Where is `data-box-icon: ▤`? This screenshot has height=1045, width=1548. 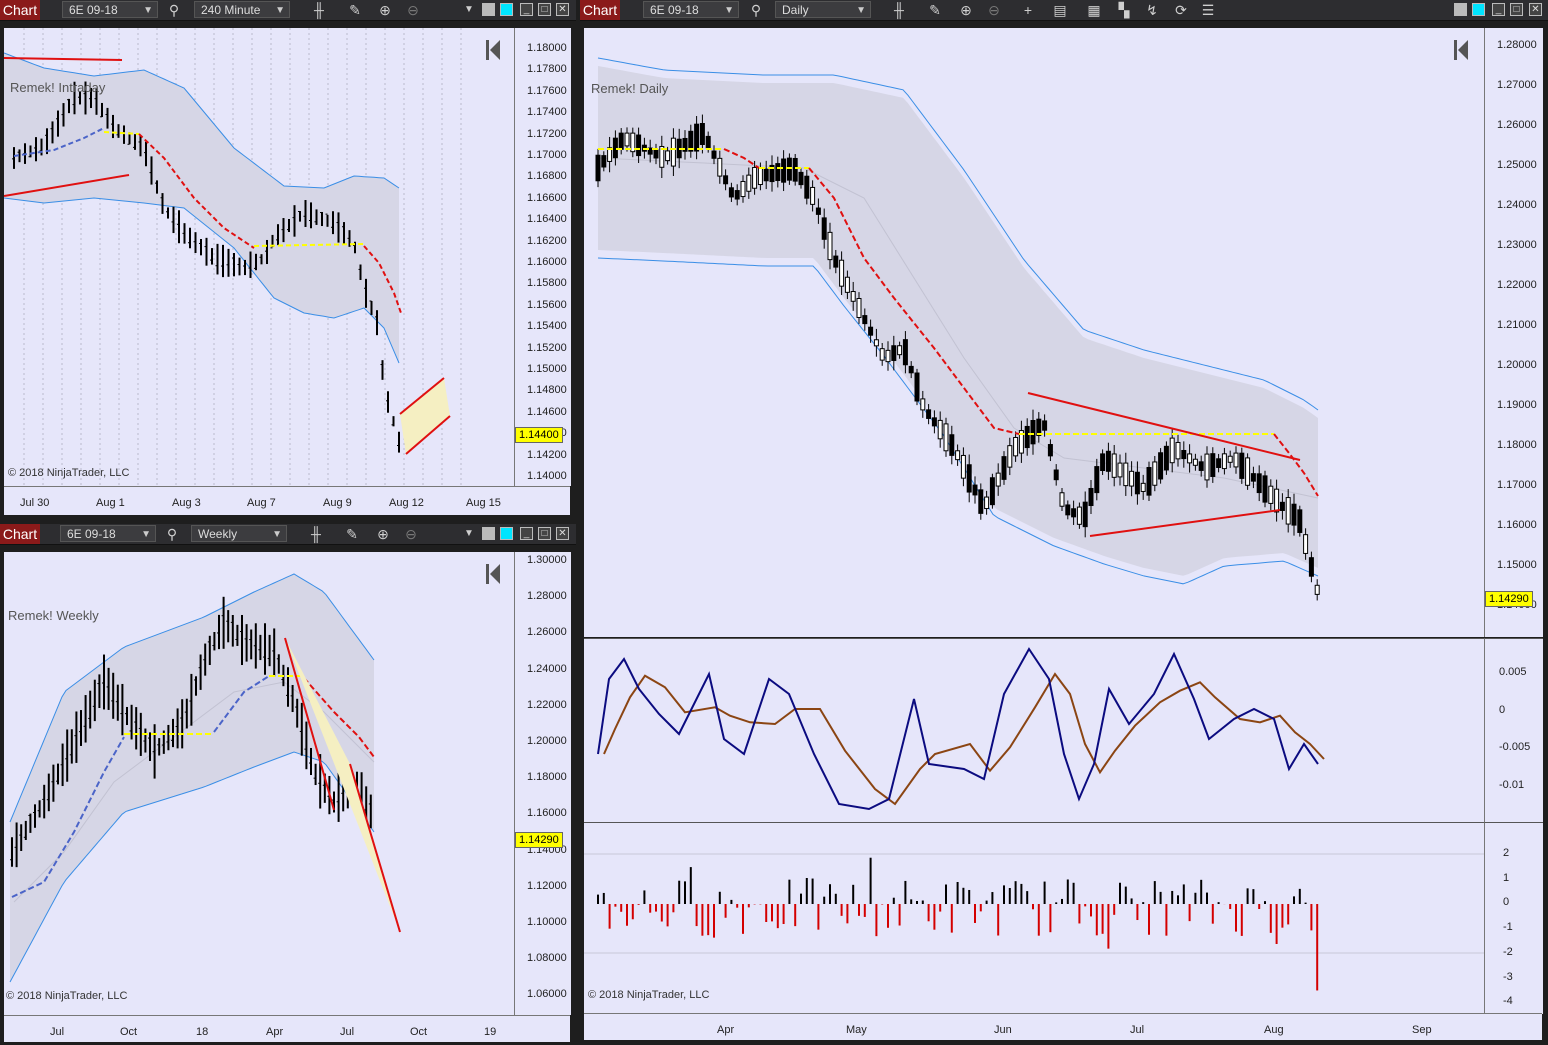 data-box-icon: ▤ is located at coordinates (1060, 10).